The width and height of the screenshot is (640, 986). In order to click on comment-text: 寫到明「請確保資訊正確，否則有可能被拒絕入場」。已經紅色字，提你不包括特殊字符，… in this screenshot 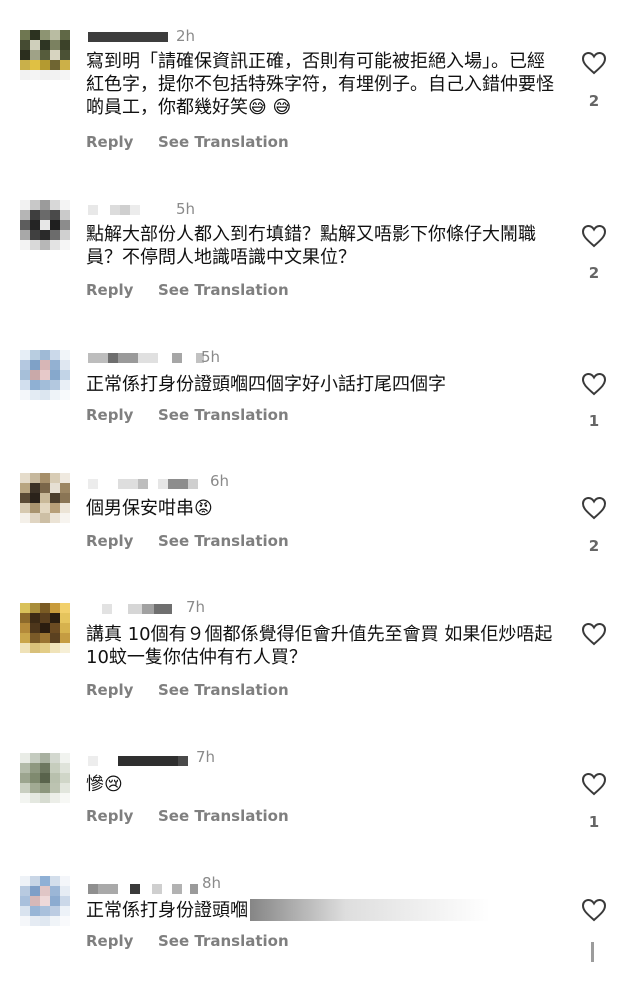, I will do `click(320, 84)`.